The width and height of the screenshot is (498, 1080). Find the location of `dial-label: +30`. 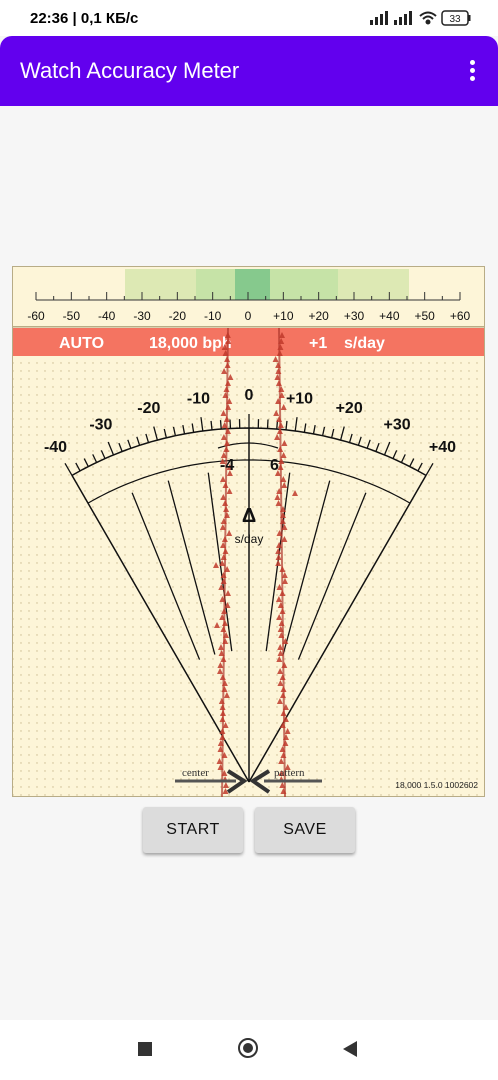

dial-label: +30 is located at coordinates (397, 424).